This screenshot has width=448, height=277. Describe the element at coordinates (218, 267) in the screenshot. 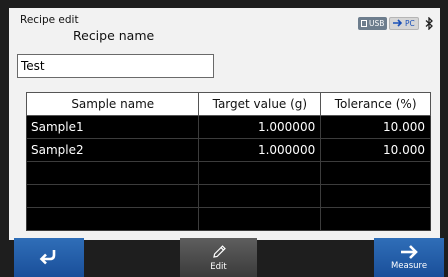

I see `edit-label: Edit` at that location.